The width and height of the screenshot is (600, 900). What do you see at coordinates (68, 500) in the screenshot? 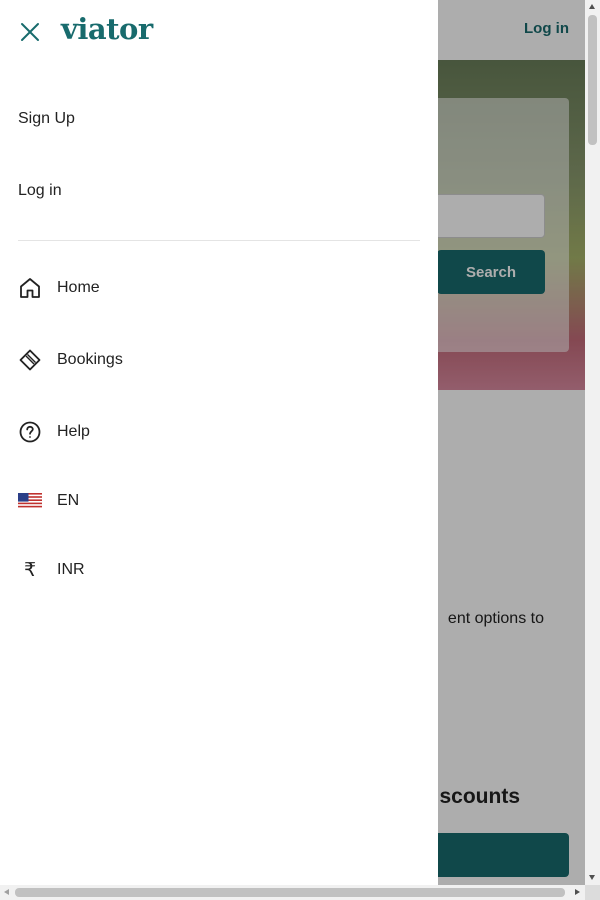
I see `nav-label-language: EN` at bounding box center [68, 500].